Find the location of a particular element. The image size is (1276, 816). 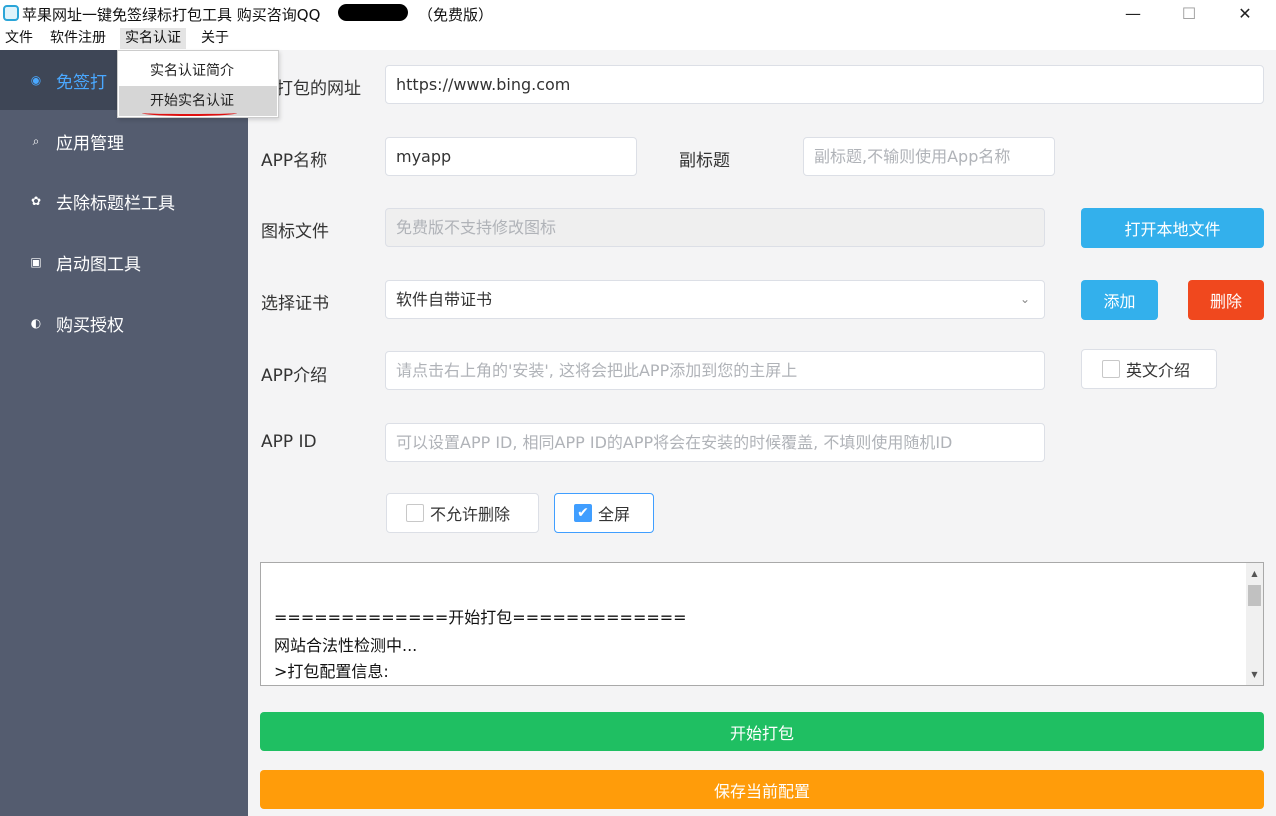

minimize-button: — is located at coordinates (1133, 13).